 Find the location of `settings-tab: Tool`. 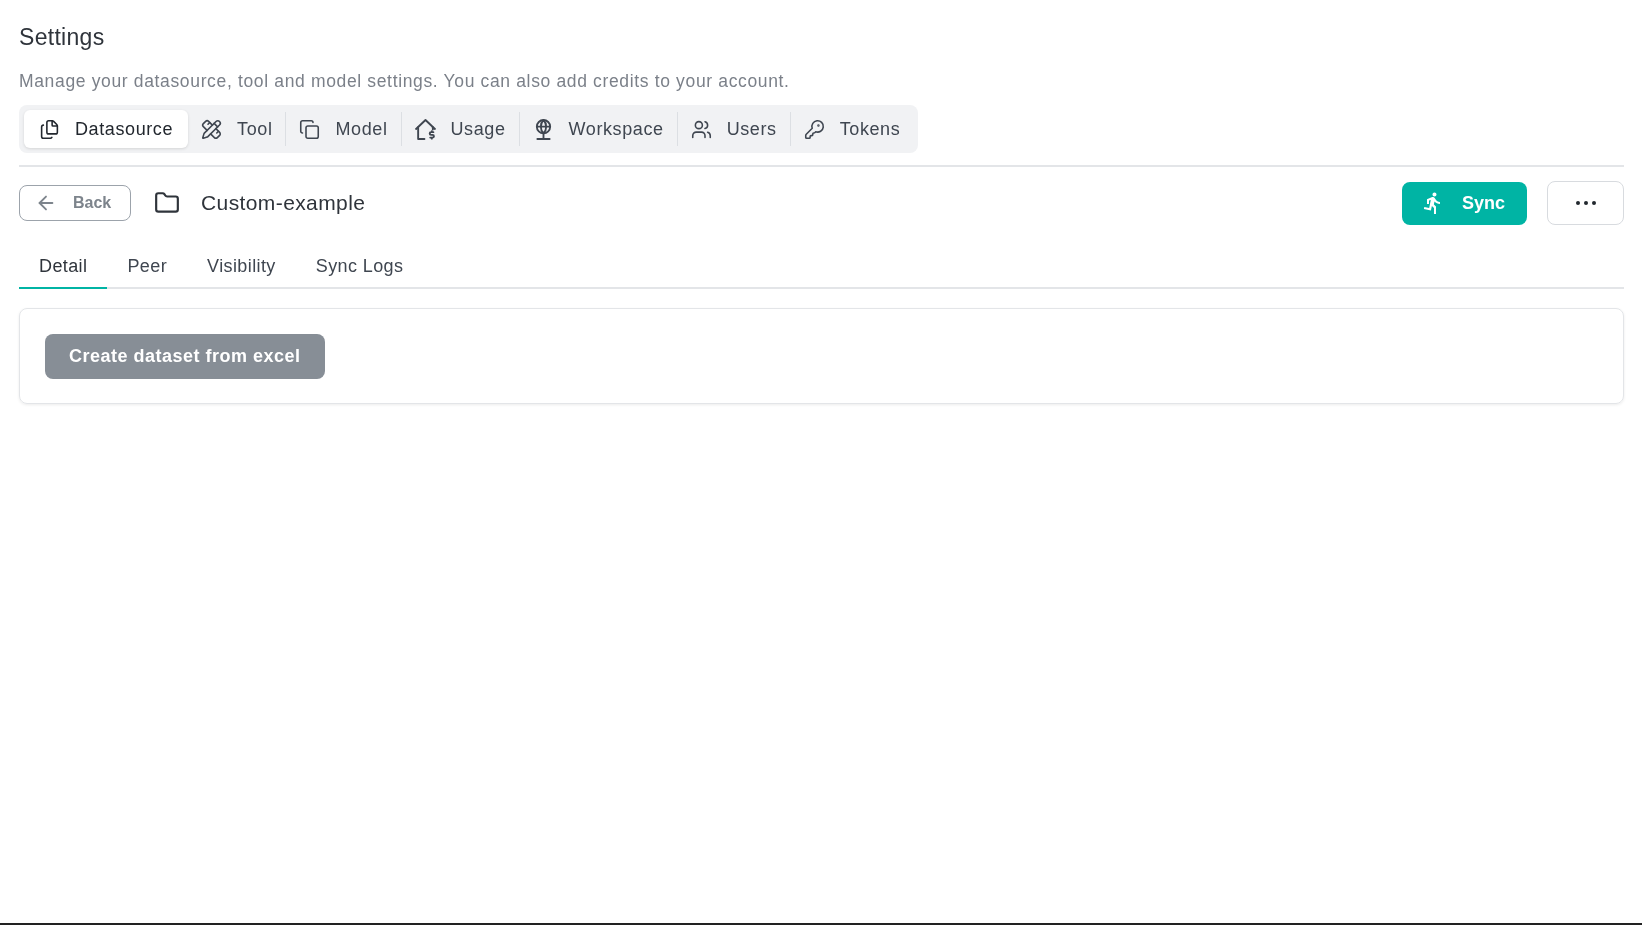

settings-tab: Tool is located at coordinates (237, 129).